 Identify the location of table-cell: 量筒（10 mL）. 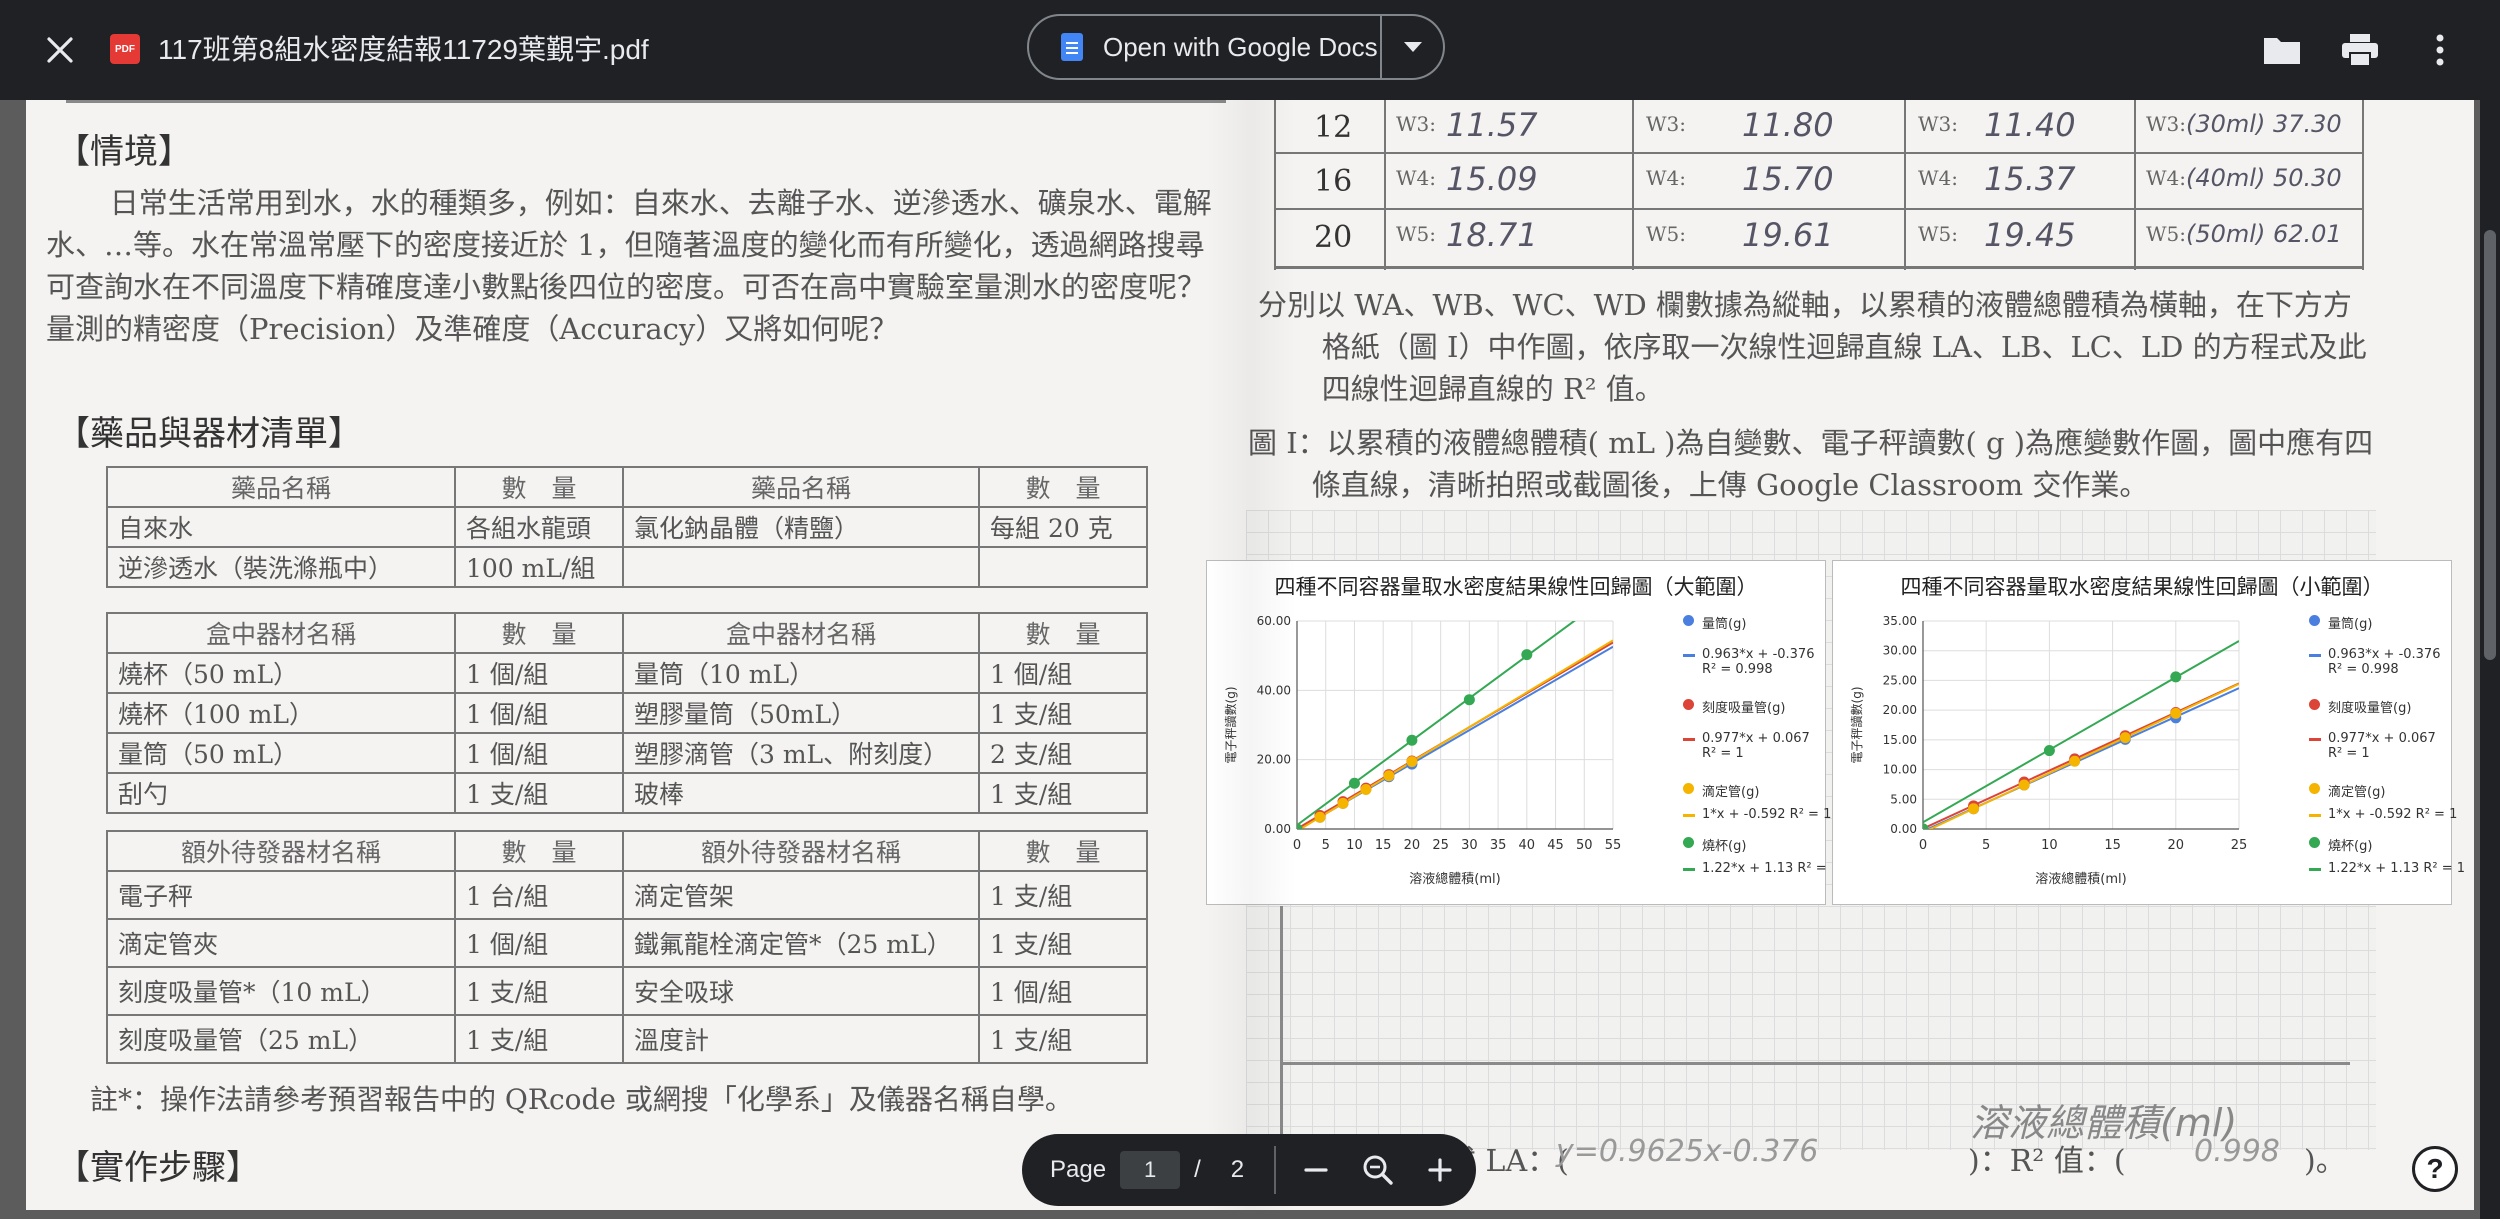
(801, 673).